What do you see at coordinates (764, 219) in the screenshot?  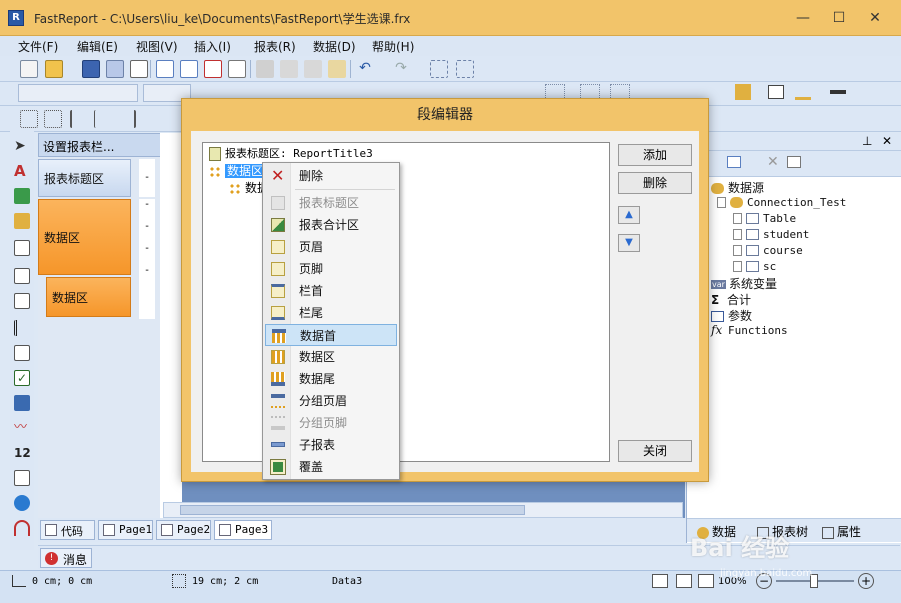 I see `tree-item-table: Table` at bounding box center [764, 219].